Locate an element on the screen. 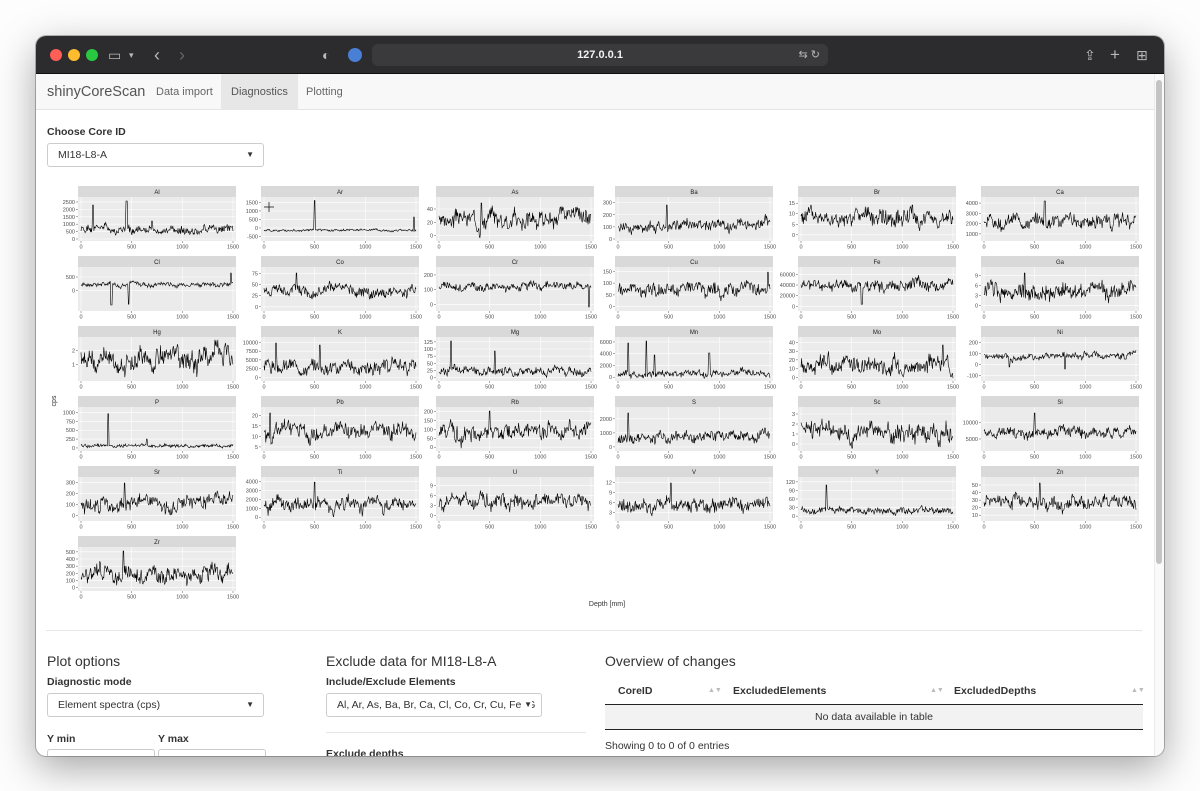 The image size is (1200, 791). tab-diagnostics: Diagnostics is located at coordinates (259, 92).